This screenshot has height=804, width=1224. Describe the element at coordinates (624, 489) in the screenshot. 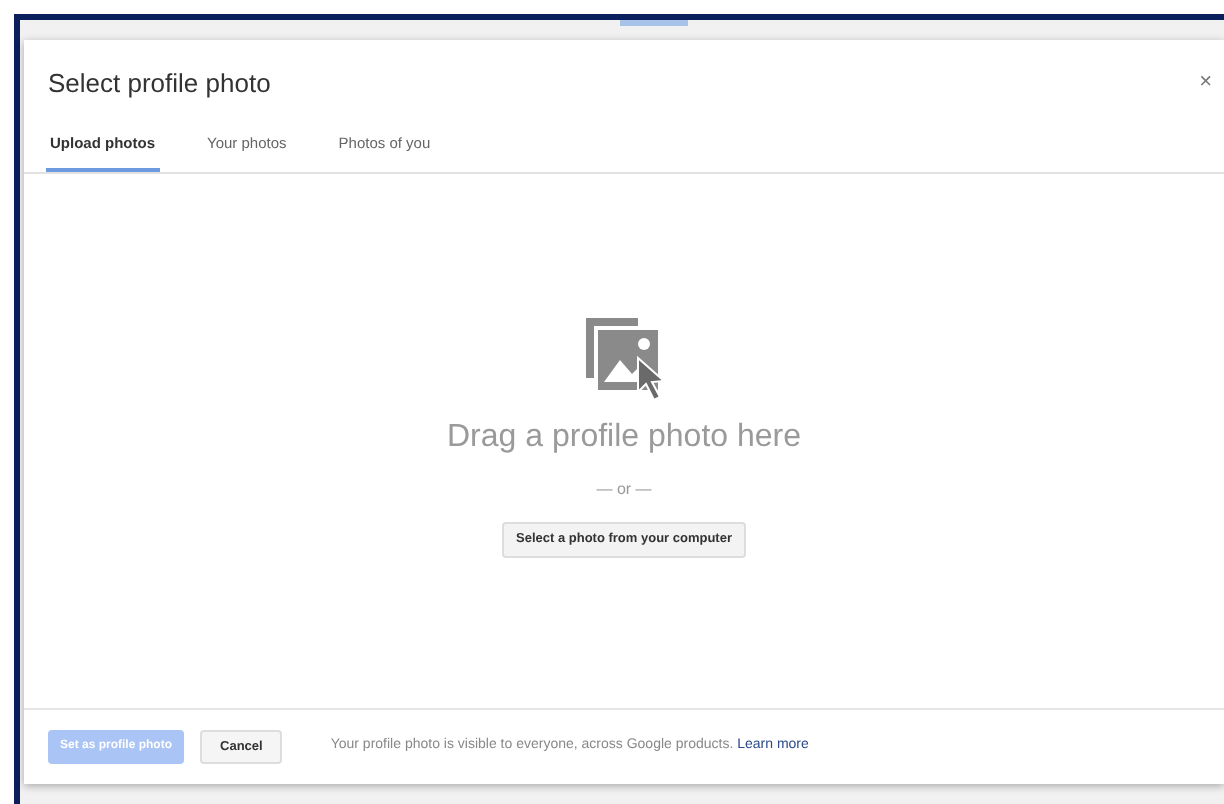

I see `separator-text: — or —` at that location.